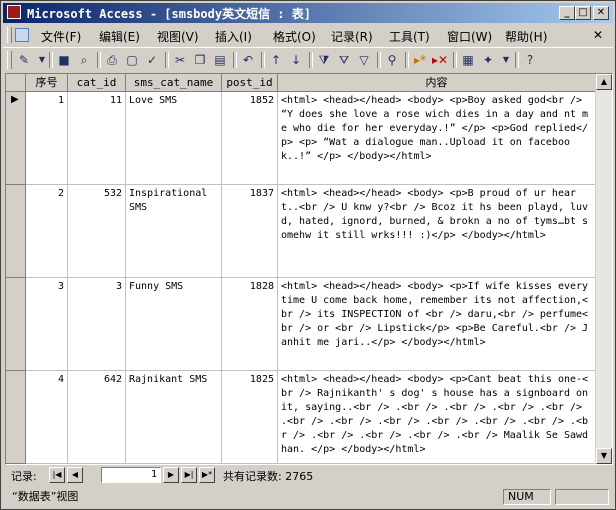 This screenshot has height=510, width=616. What do you see at coordinates (344, 60) in the screenshot?
I see `filter-by-form-icon: ⛛` at bounding box center [344, 60].